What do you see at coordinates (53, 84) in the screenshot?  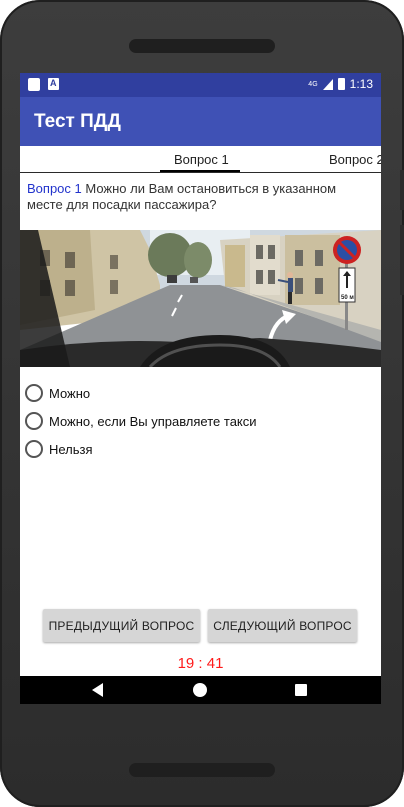 I see `notification-a-icon` at bounding box center [53, 84].